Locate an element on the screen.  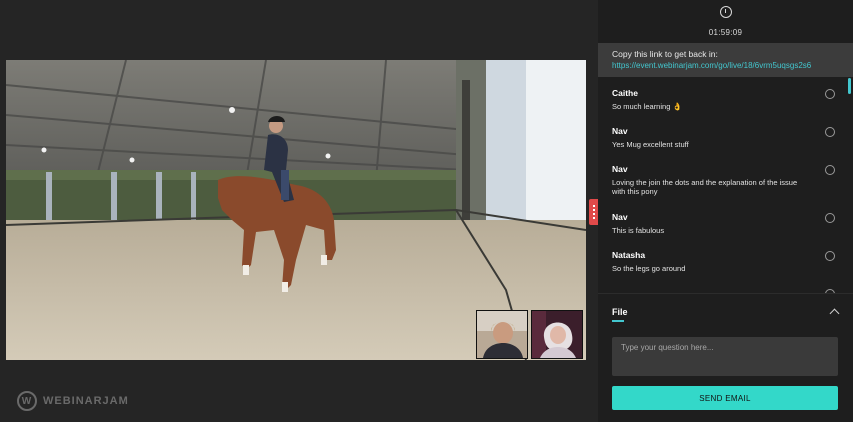
panel-toggle-tab is located at coordinates (593, 212).